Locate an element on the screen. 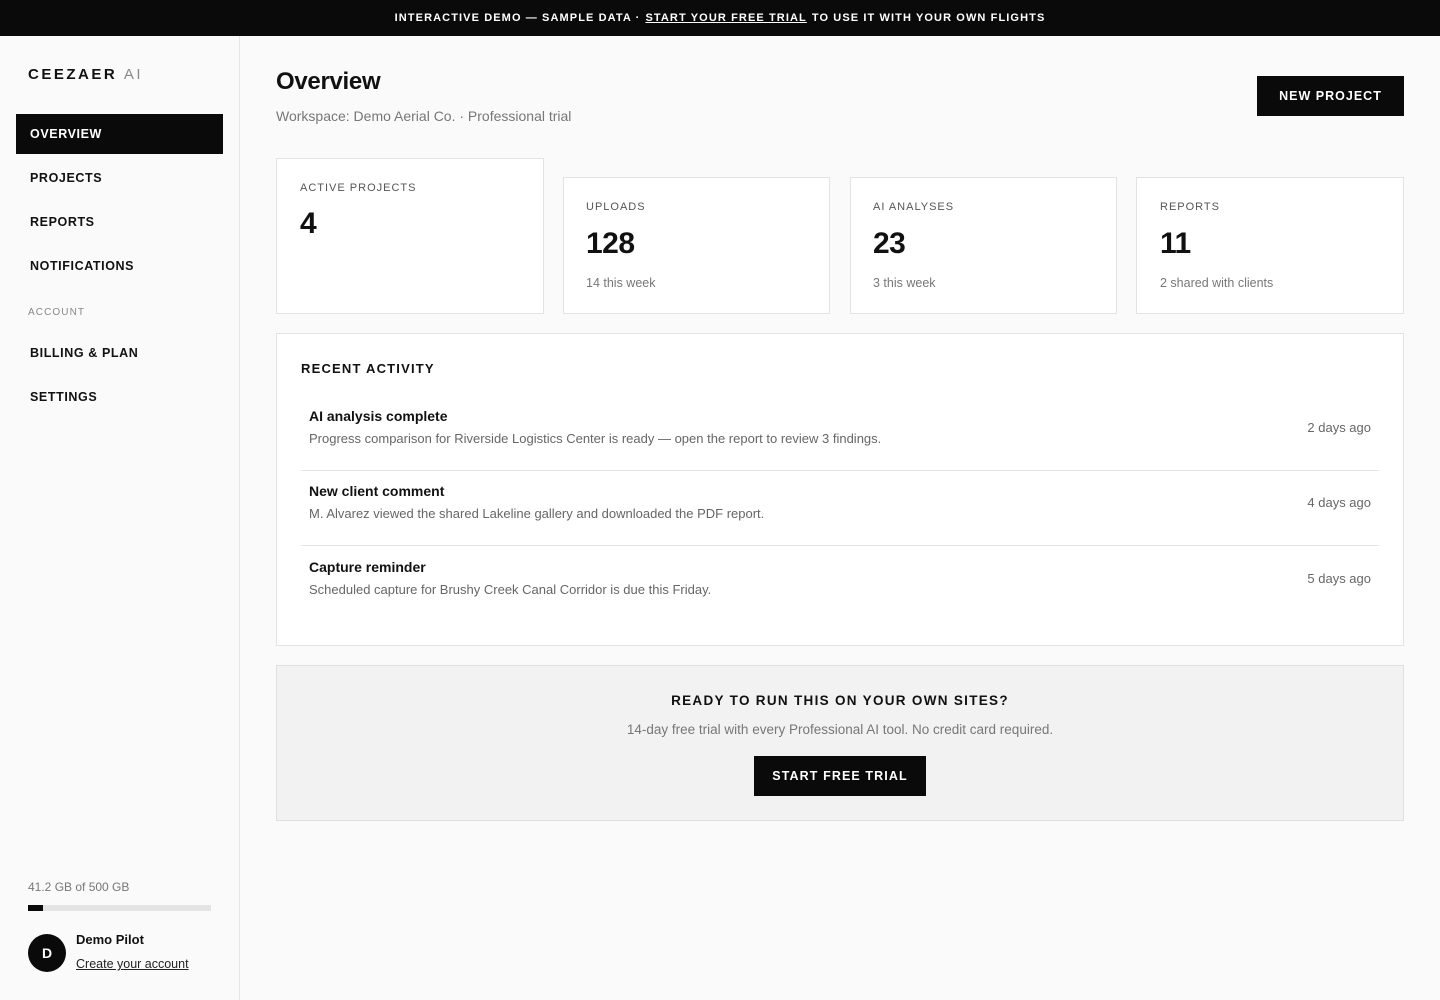 The width and height of the screenshot is (1440, 1000). create-account-link: Create your account is located at coordinates (132, 964).